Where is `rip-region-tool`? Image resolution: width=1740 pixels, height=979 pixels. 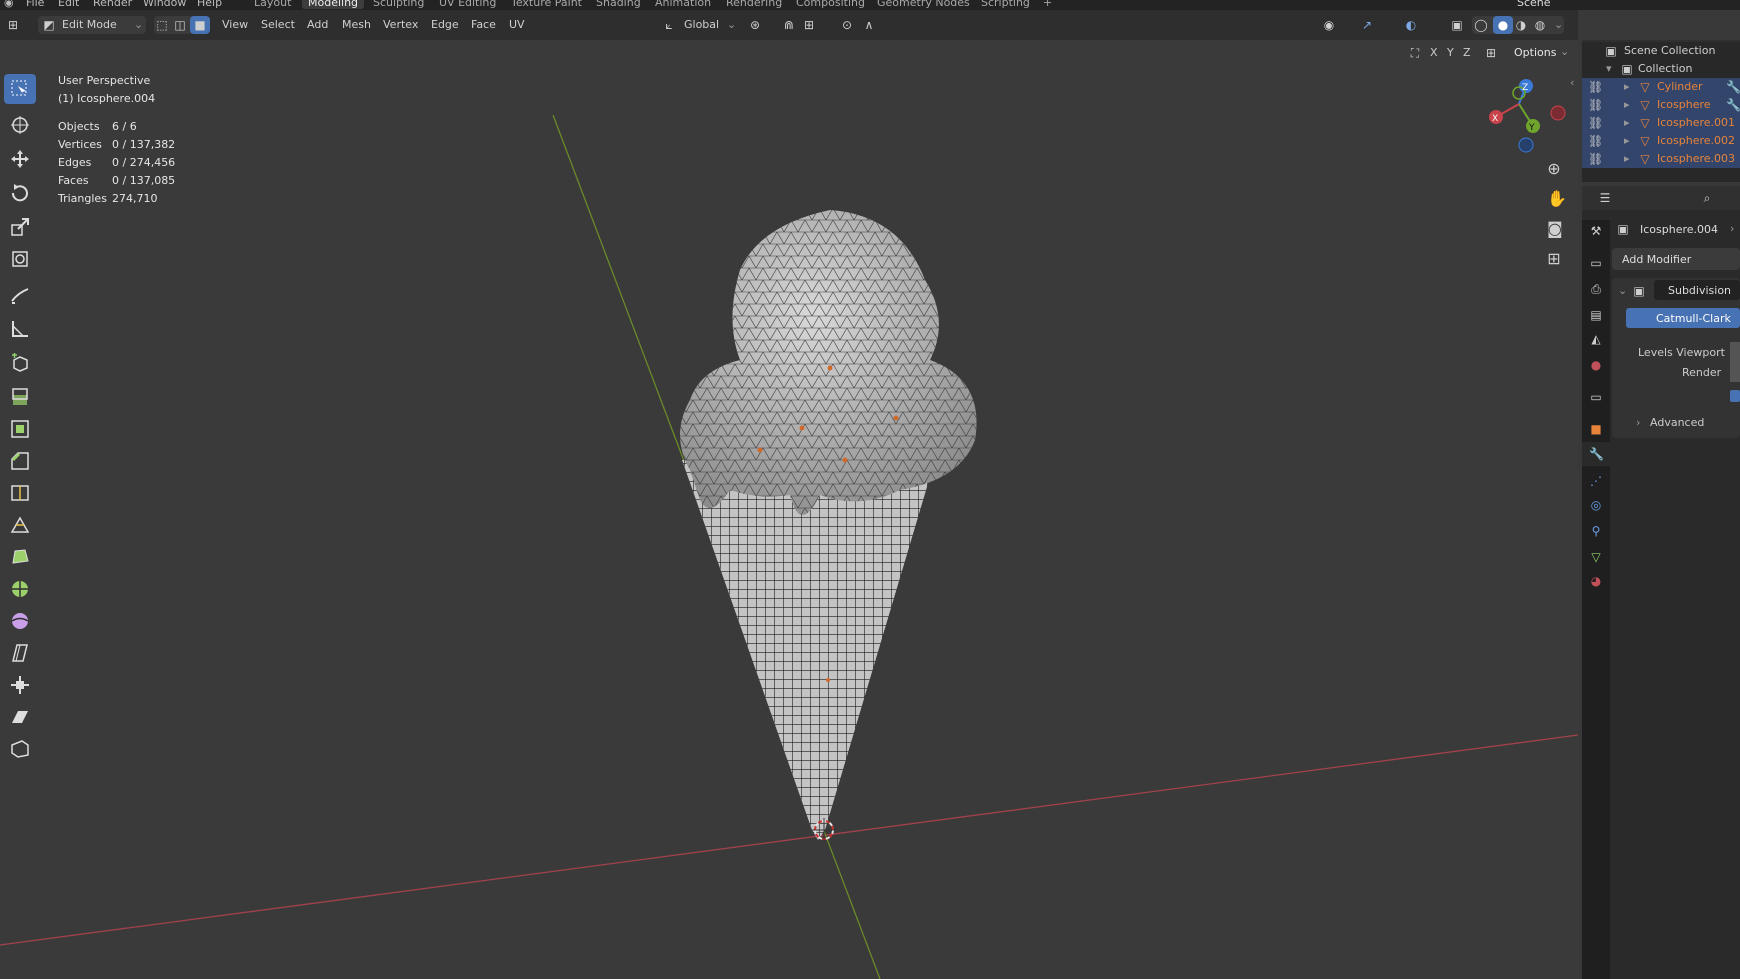
rip-region-tool is located at coordinates (20, 749).